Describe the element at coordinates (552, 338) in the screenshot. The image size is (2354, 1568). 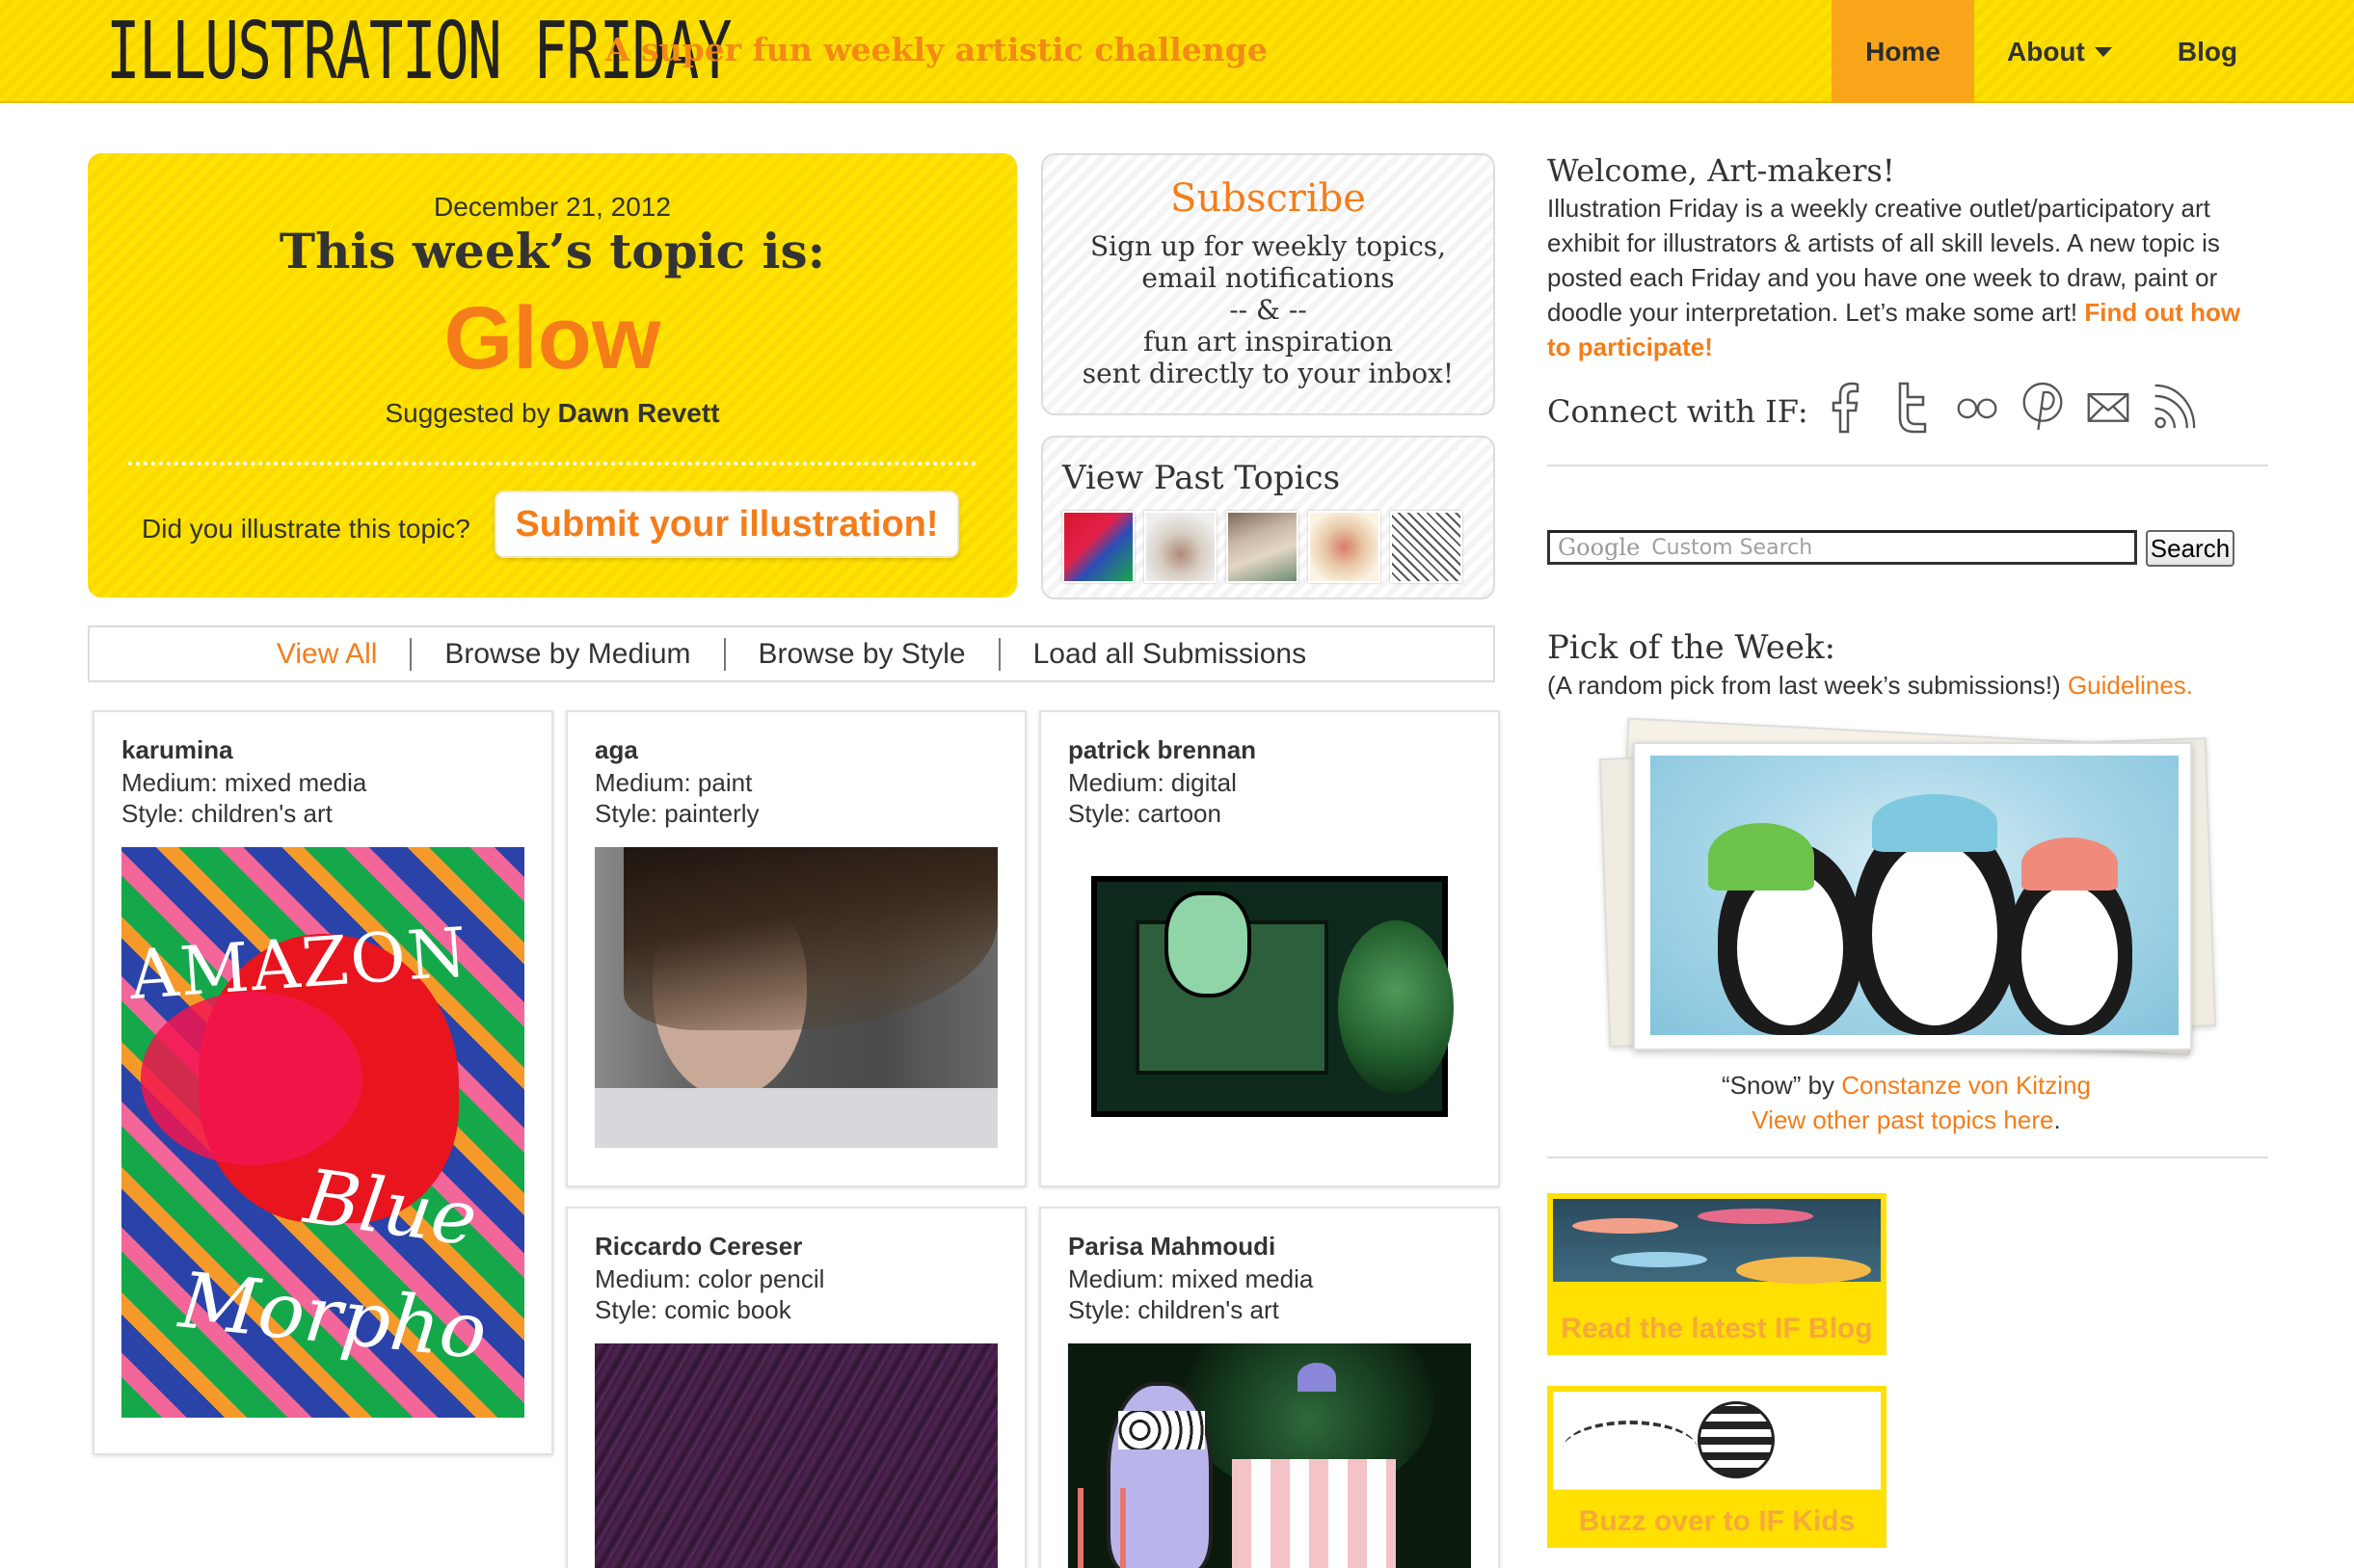
I see `topic-word: Glow` at that location.